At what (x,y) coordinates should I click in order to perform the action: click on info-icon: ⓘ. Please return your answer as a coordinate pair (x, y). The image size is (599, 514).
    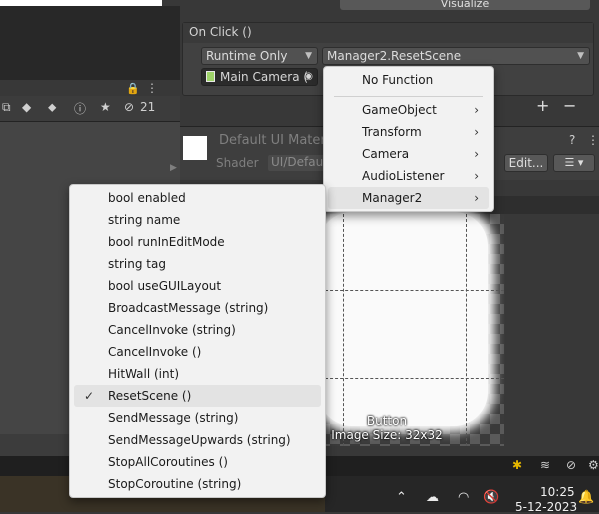
    Looking at the image, I should click on (80, 108).